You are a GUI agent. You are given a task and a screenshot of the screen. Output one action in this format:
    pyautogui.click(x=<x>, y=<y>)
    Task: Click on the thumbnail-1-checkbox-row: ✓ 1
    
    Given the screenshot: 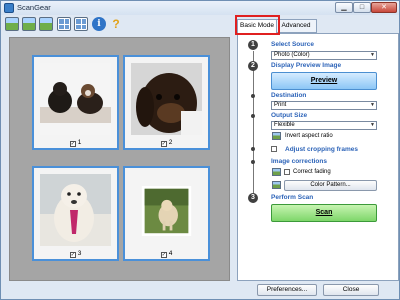 What is the action you would take?
    pyautogui.click(x=75, y=143)
    